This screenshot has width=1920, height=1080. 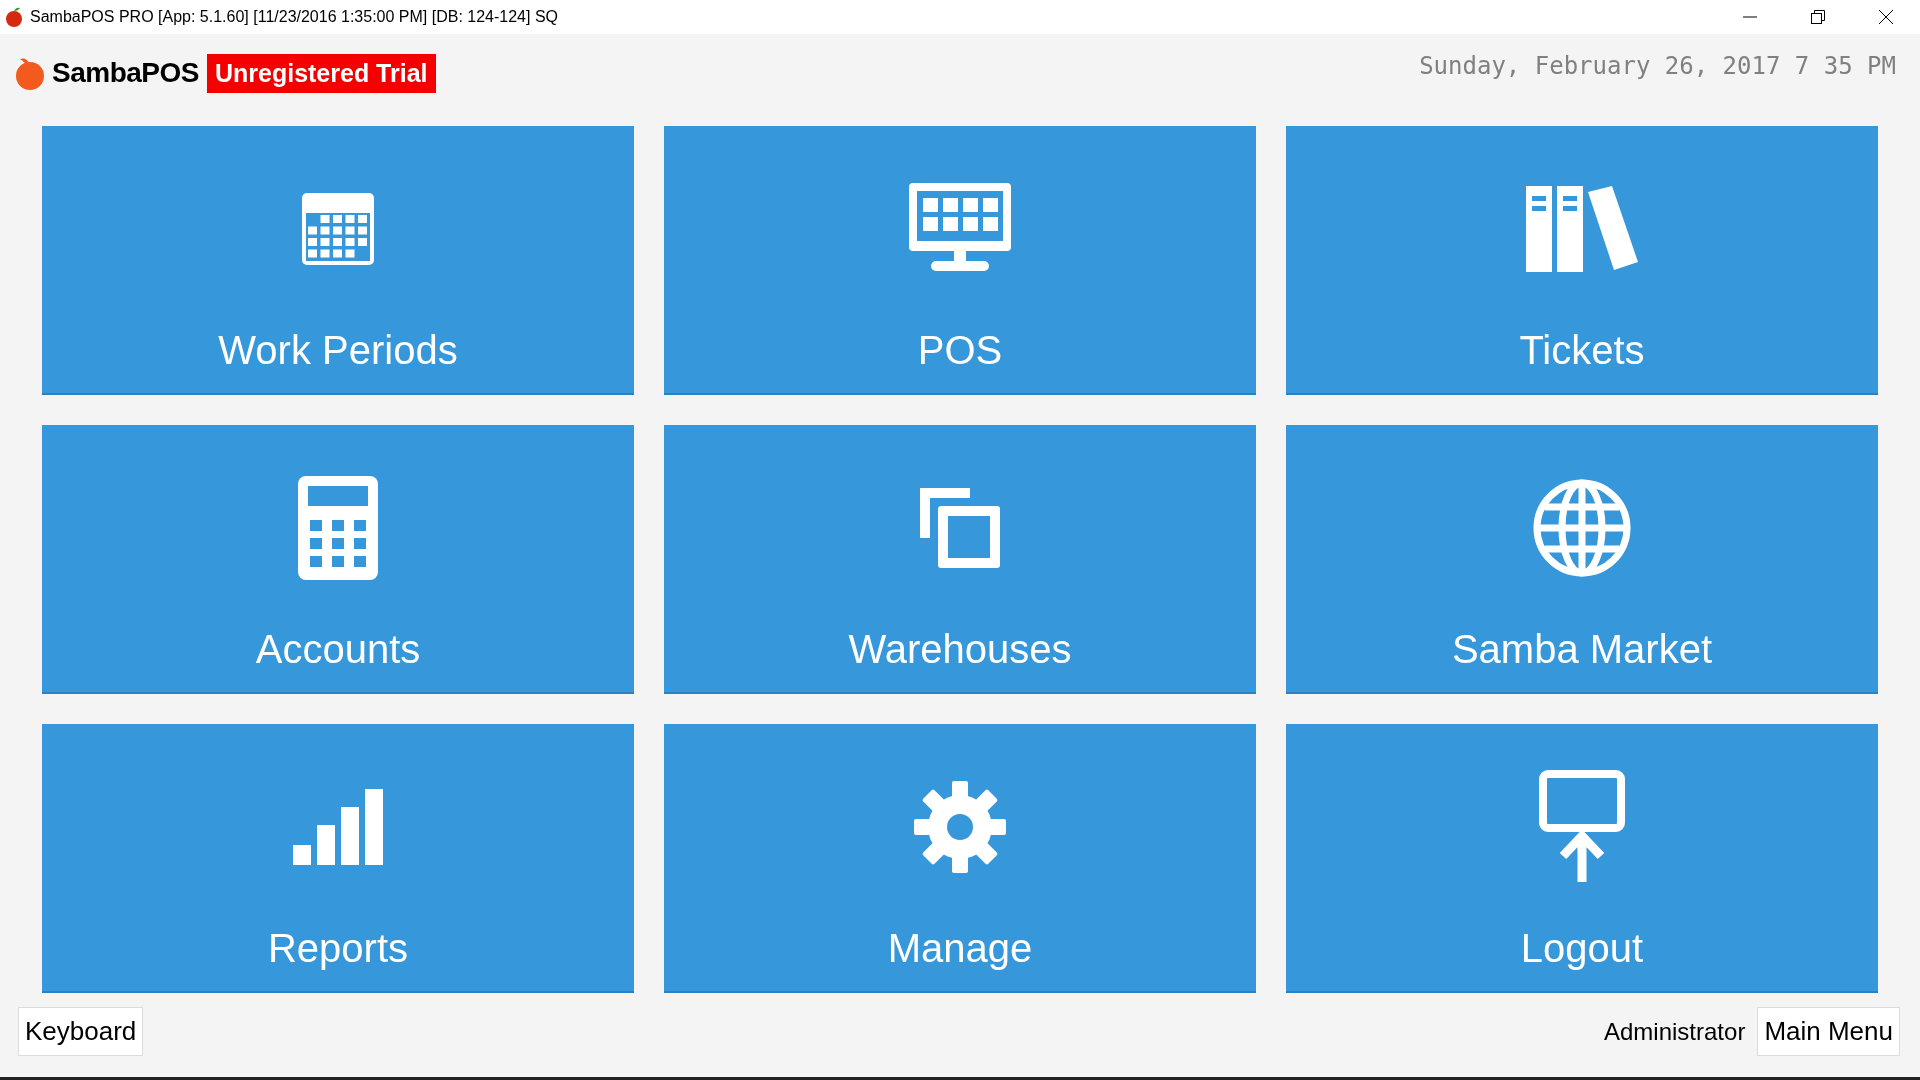 What do you see at coordinates (1582, 827) in the screenshot?
I see `logout-icon` at bounding box center [1582, 827].